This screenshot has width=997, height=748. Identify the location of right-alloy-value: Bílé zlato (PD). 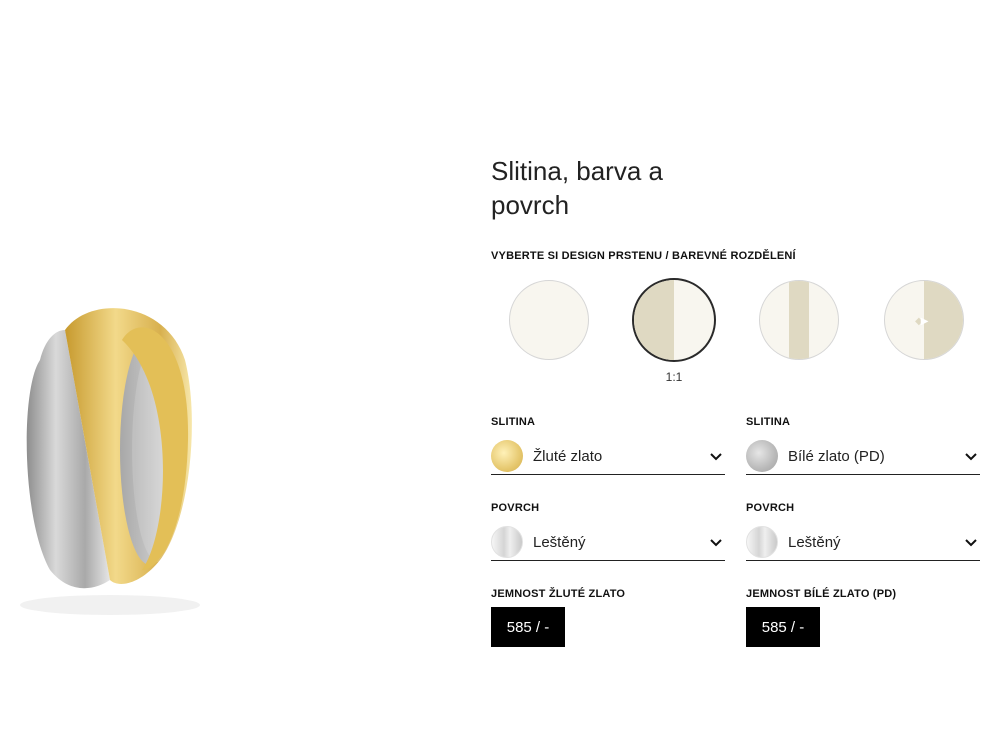
(836, 456).